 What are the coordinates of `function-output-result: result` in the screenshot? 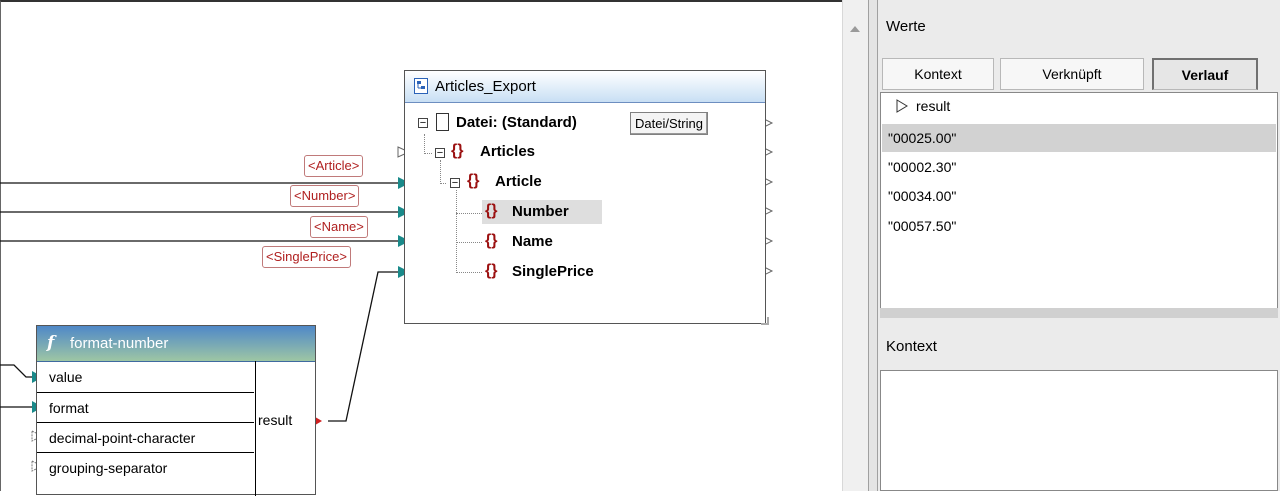 It's located at (275, 420).